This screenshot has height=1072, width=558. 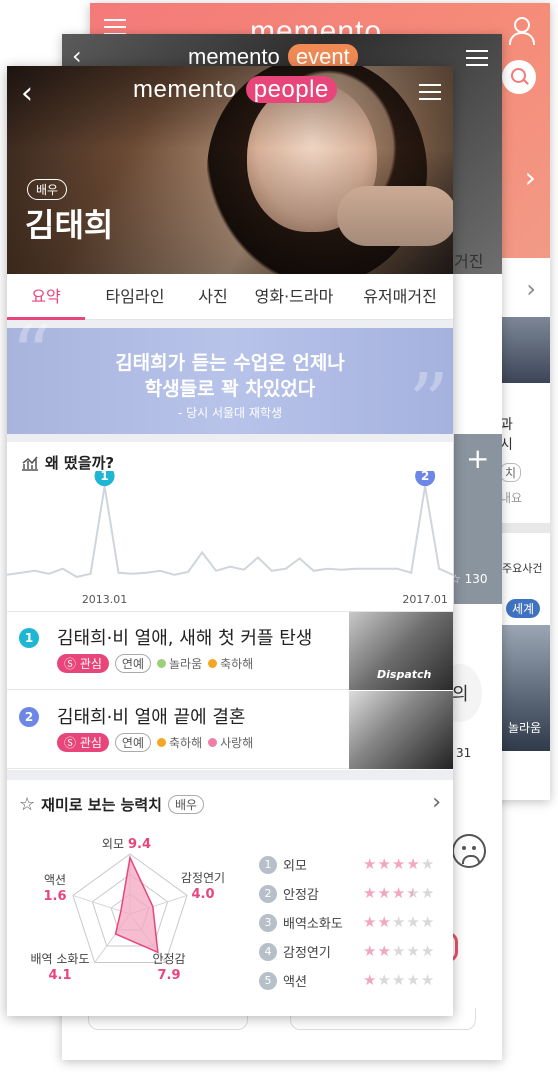 I want to click on ability-section-title: ☆ 재미로 보는 능력치 배우, so click(x=112, y=804).